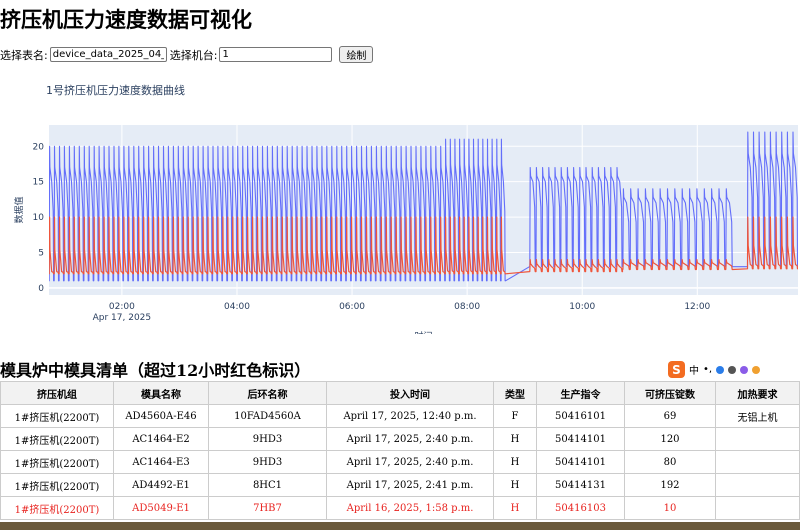 This screenshot has width=800, height=530. I want to click on y-tick-label: 5, so click(41, 254).